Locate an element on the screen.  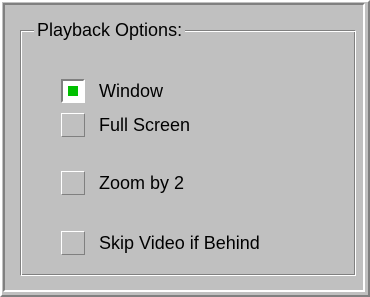
window-checkbox is located at coordinates (73, 91).